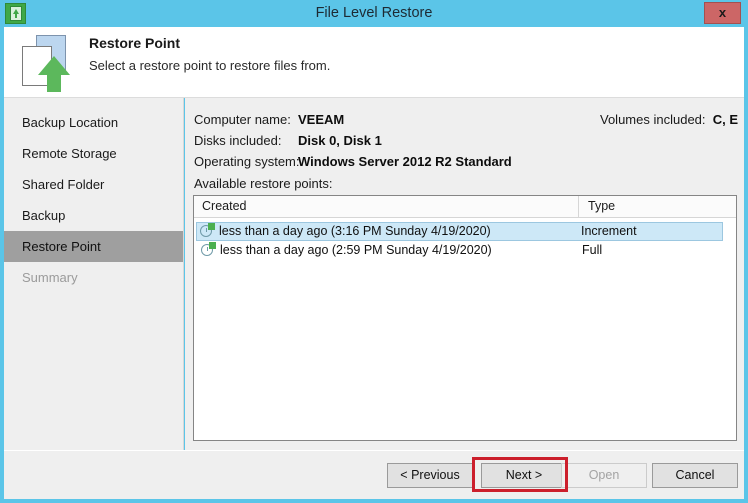 The height and width of the screenshot is (503, 748). What do you see at coordinates (658, 206) in the screenshot?
I see `column-header-type: Type` at bounding box center [658, 206].